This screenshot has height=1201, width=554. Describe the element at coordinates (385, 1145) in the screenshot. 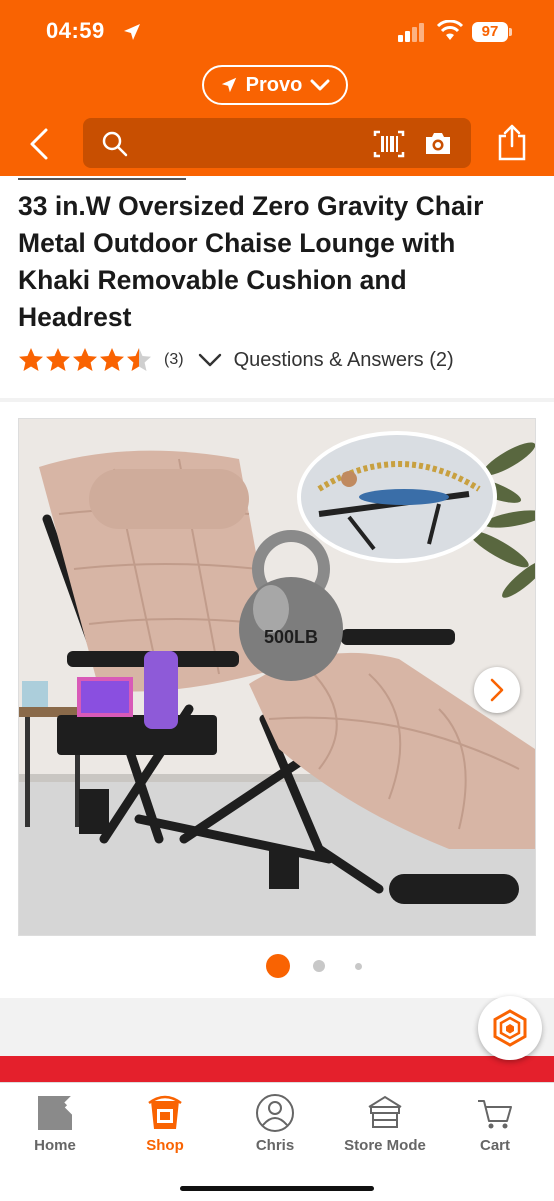

I see `tab-label: Store Mode` at that location.